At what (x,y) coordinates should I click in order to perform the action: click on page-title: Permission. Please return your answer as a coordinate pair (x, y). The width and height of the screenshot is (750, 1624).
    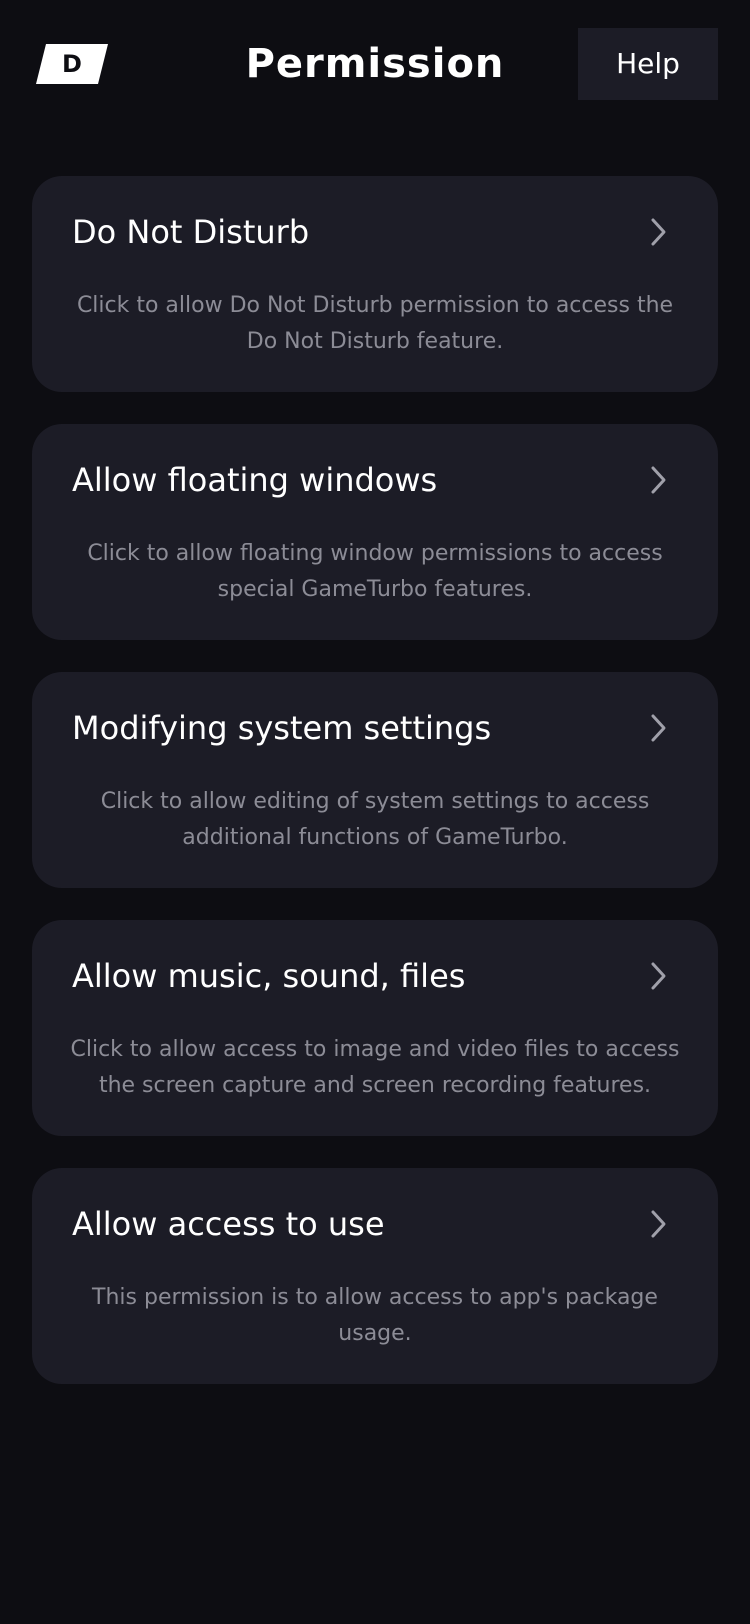
    Looking at the image, I should click on (375, 64).